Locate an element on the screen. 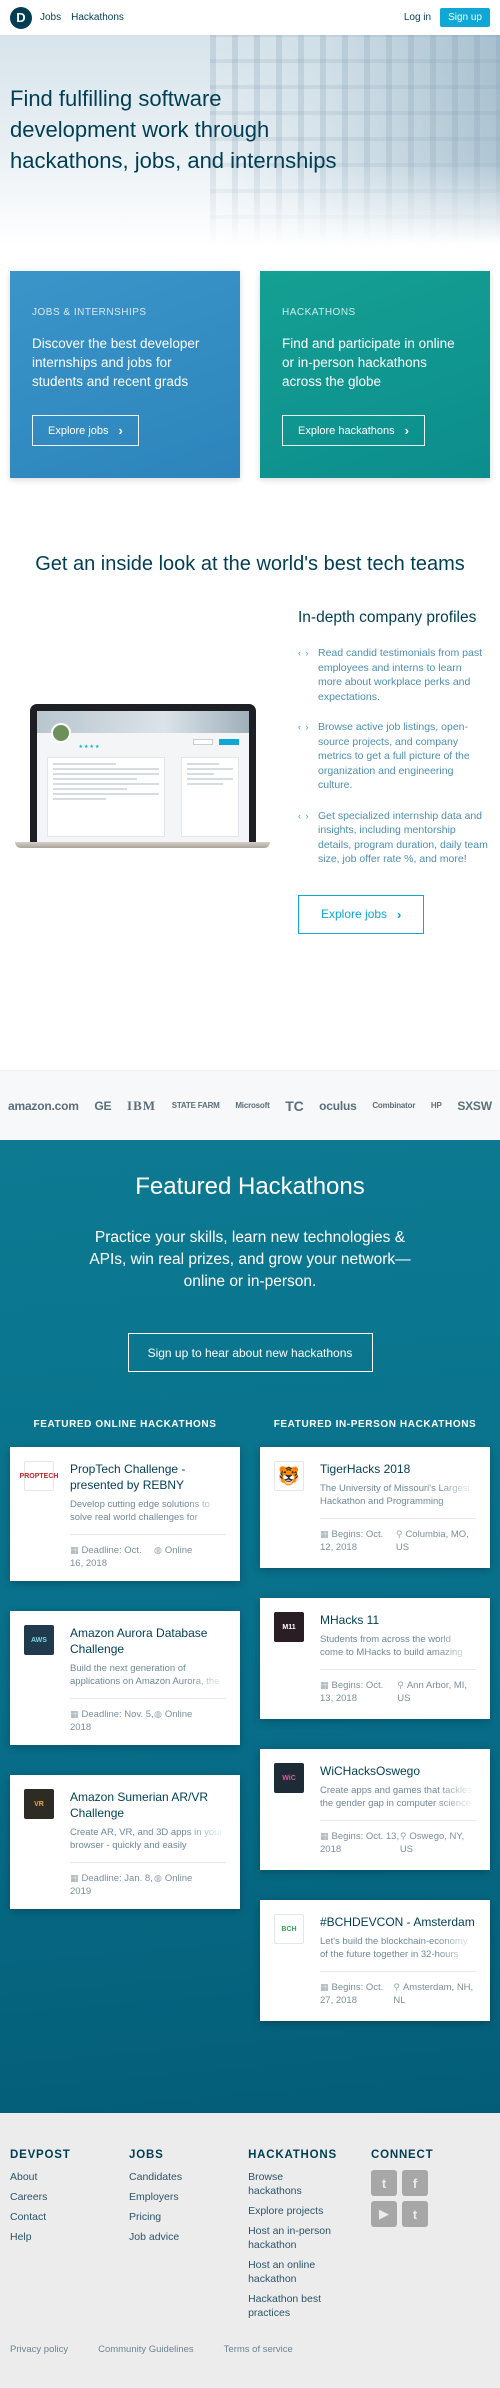 The image size is (500, 2388). hackathon-title: PropTech Challenge - presented by REBNY is located at coordinates (148, 1477).